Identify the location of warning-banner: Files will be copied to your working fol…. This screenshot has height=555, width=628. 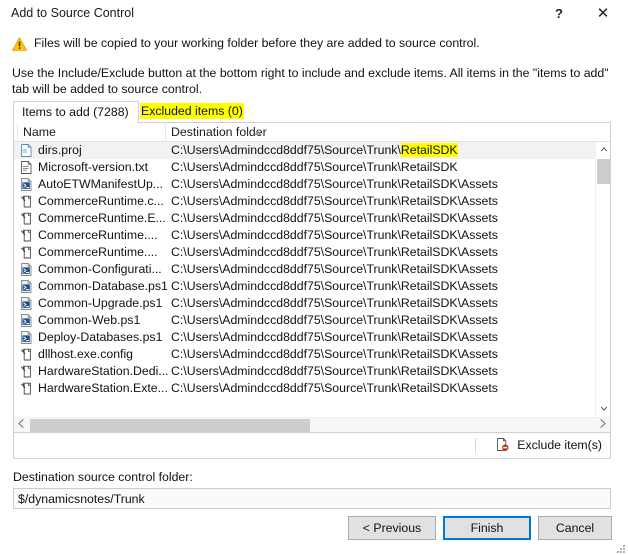
(311, 45).